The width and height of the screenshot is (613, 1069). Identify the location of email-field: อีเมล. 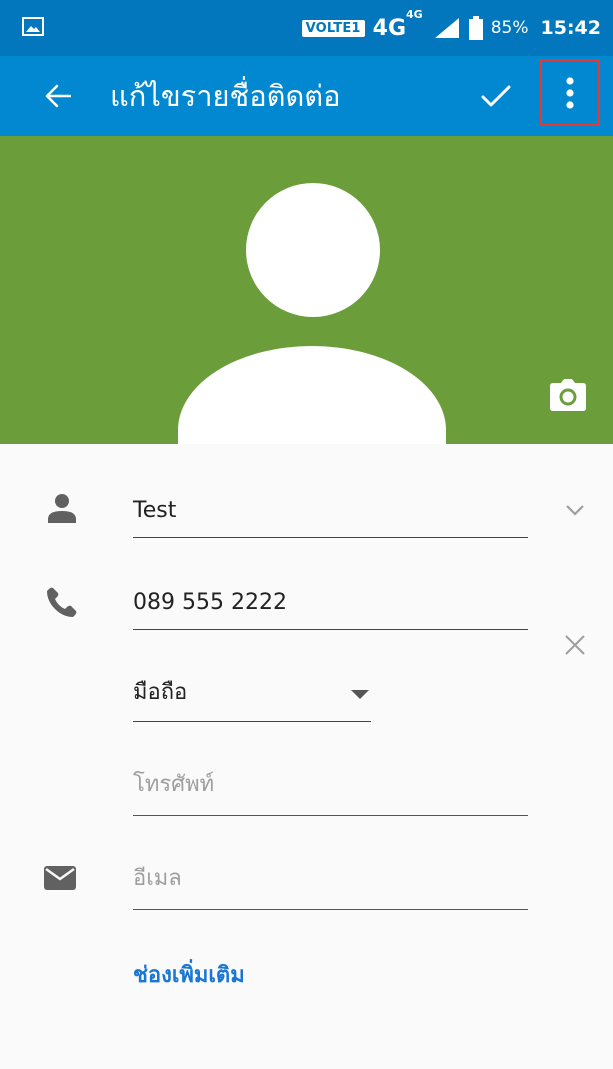
(330, 885).